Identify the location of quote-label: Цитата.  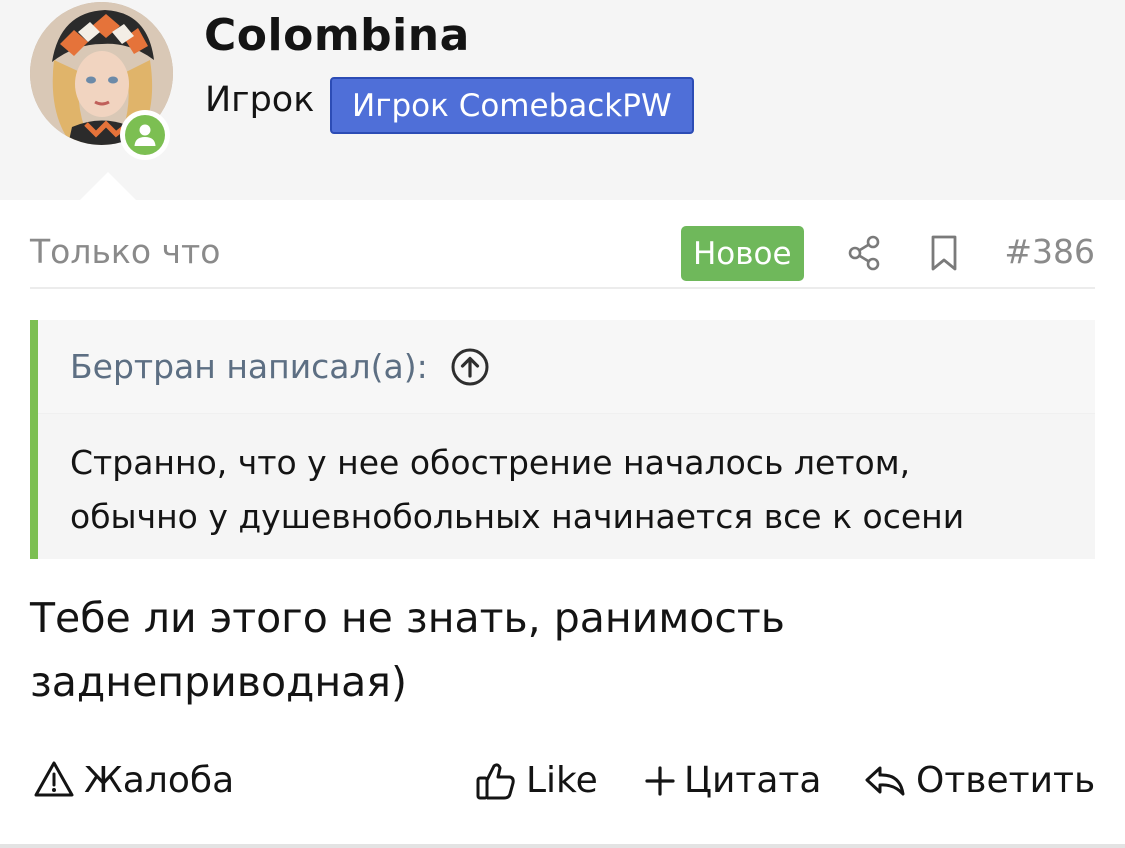
(753, 780).